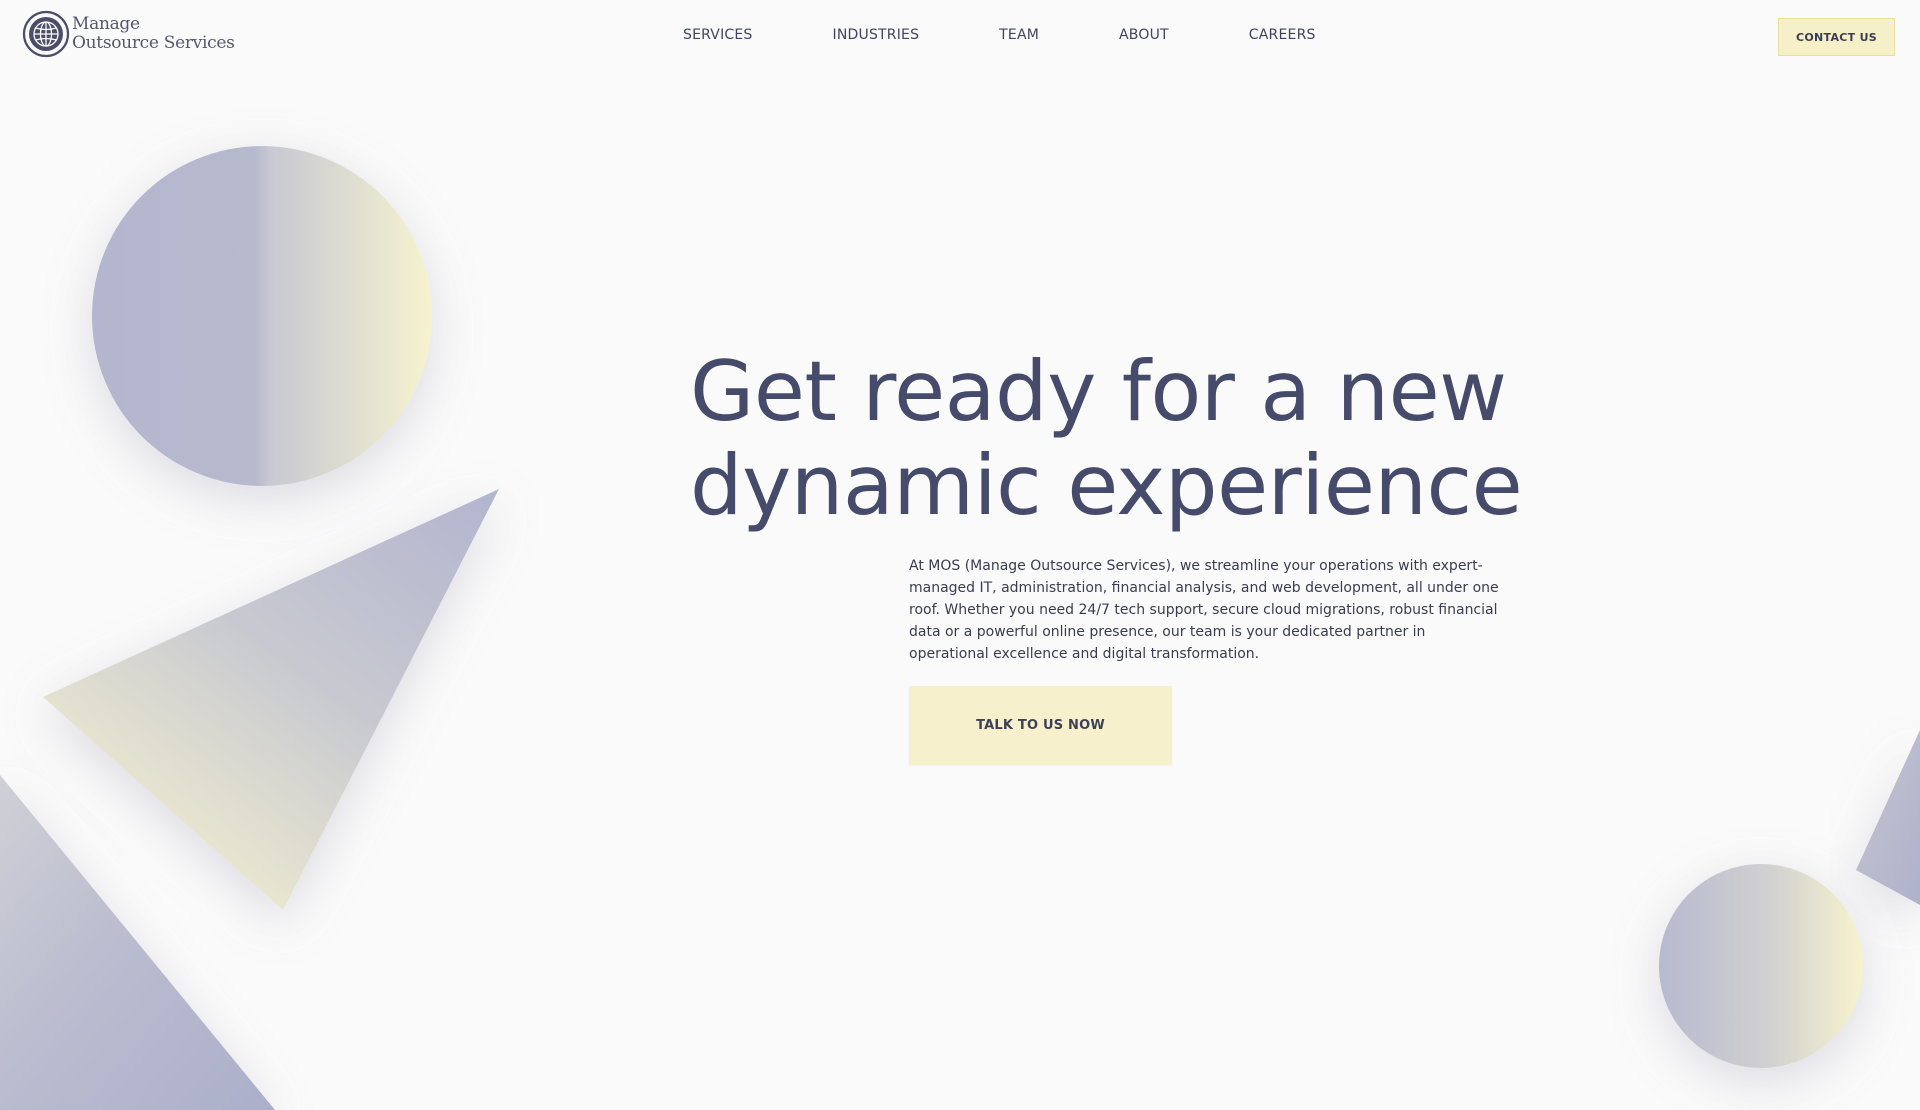 The height and width of the screenshot is (1110, 1920). What do you see at coordinates (106, 24) in the screenshot?
I see `brand-name-line1: Manage` at bounding box center [106, 24].